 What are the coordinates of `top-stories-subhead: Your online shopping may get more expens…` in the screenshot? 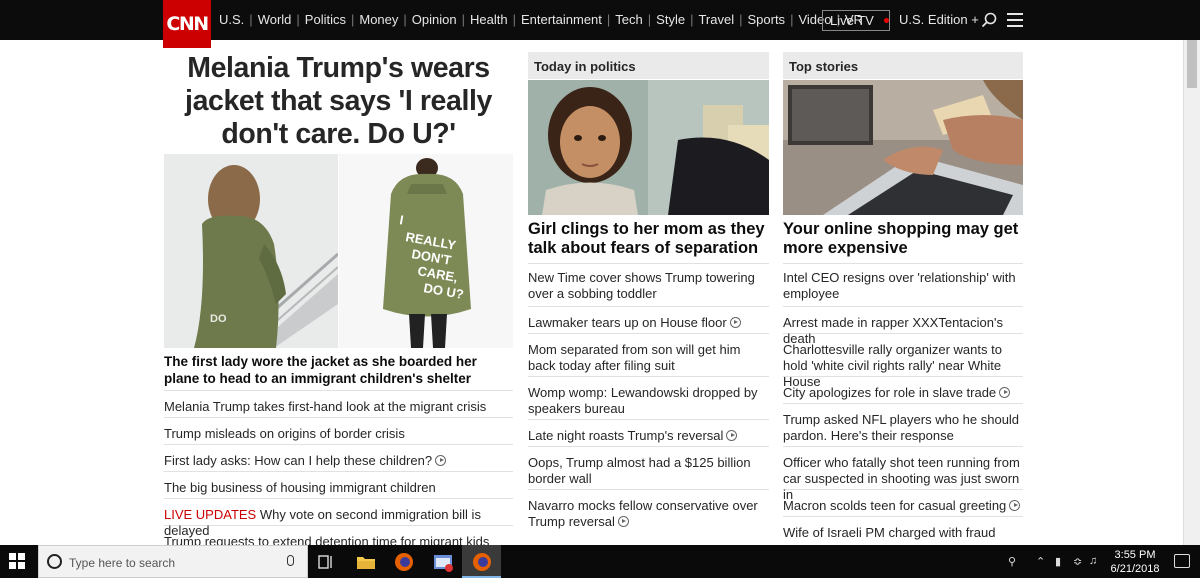 It's located at (903, 239).